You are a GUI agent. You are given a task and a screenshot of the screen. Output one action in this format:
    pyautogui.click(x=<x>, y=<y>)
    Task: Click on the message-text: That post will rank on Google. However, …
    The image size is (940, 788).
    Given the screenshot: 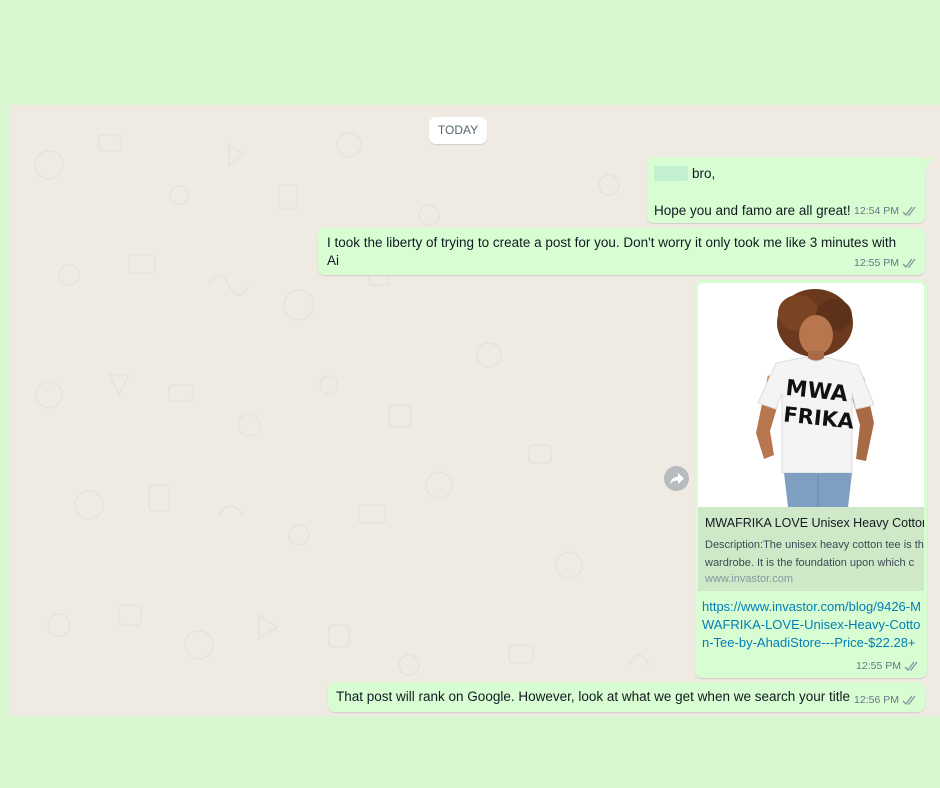 What is the action you would take?
    pyautogui.click(x=593, y=696)
    